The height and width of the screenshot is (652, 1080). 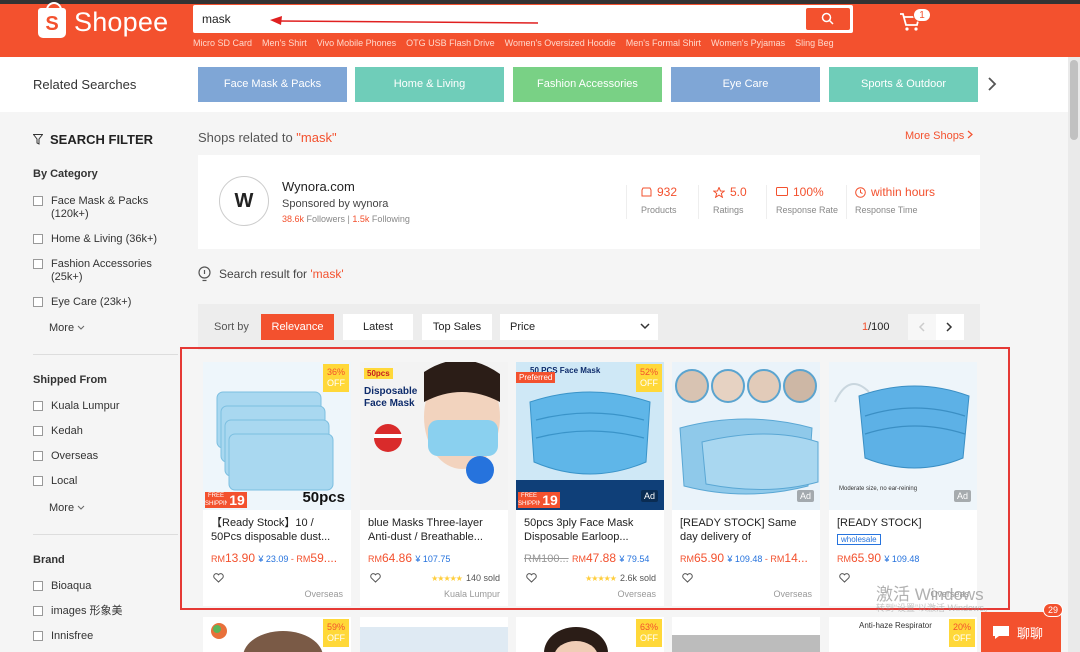 What do you see at coordinates (336, 633) in the screenshot?
I see `discount-badge: 59% OFF` at bounding box center [336, 633].